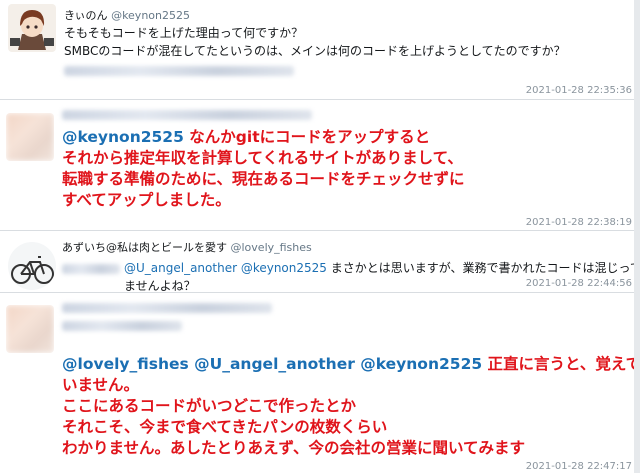 The width and height of the screenshot is (640, 473). What do you see at coordinates (578, 466) in the screenshot?
I see `timestamp: 2021-01-28 22:47:17` at bounding box center [578, 466].